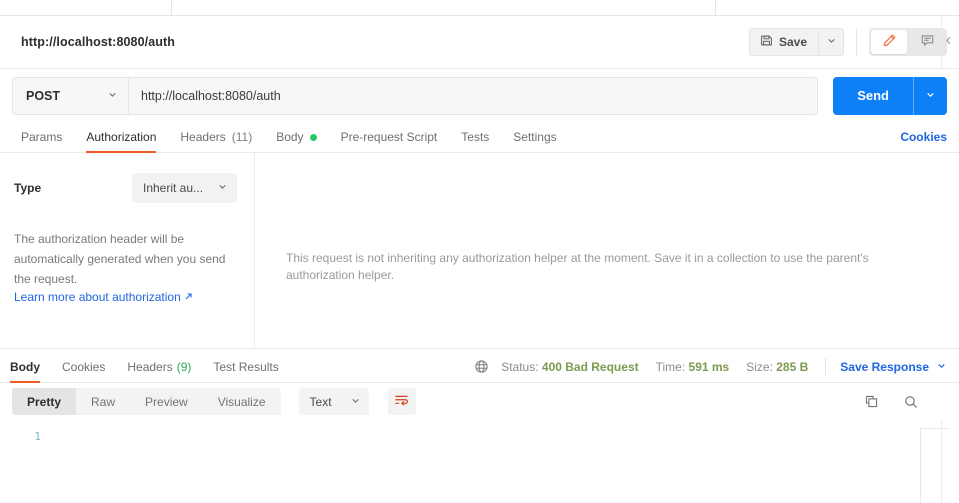 The image size is (959, 503). I want to click on save-response-button: Save Response, so click(893, 367).